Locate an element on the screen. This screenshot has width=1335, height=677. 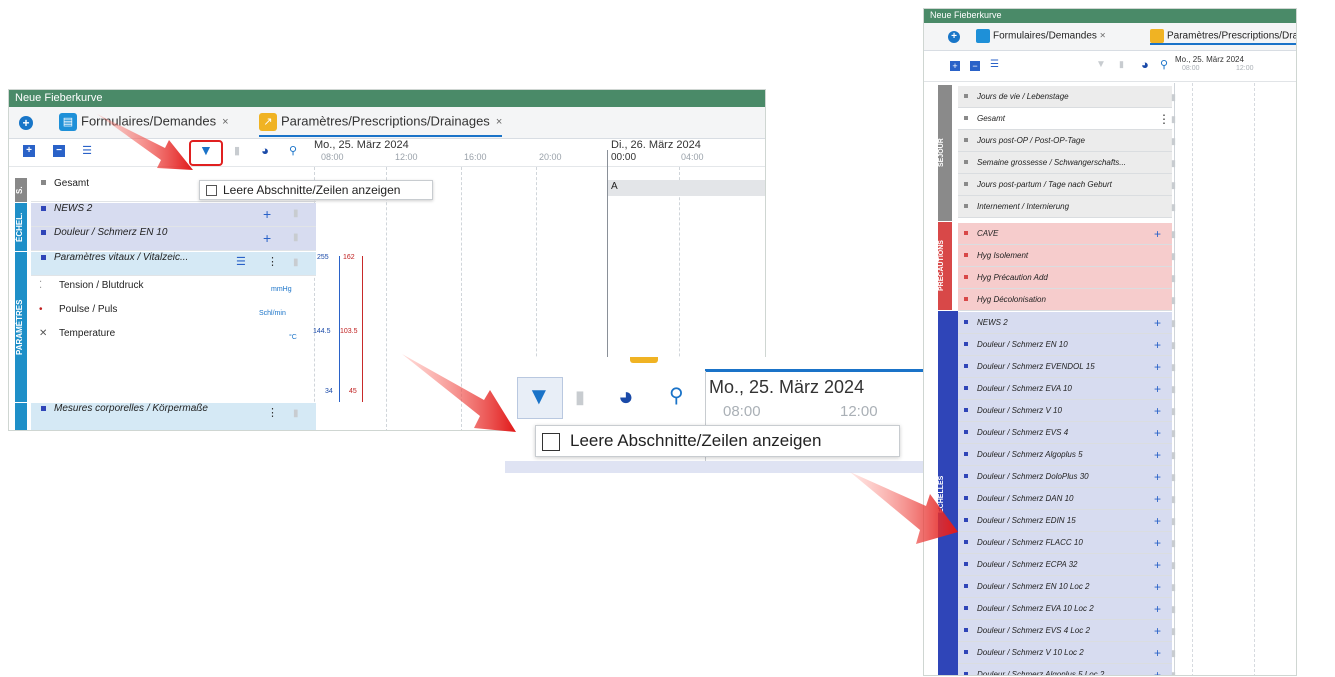
row-douleur-en10: Douleur / Schmerz EN 10 + ▮ is located at coordinates (173, 239).